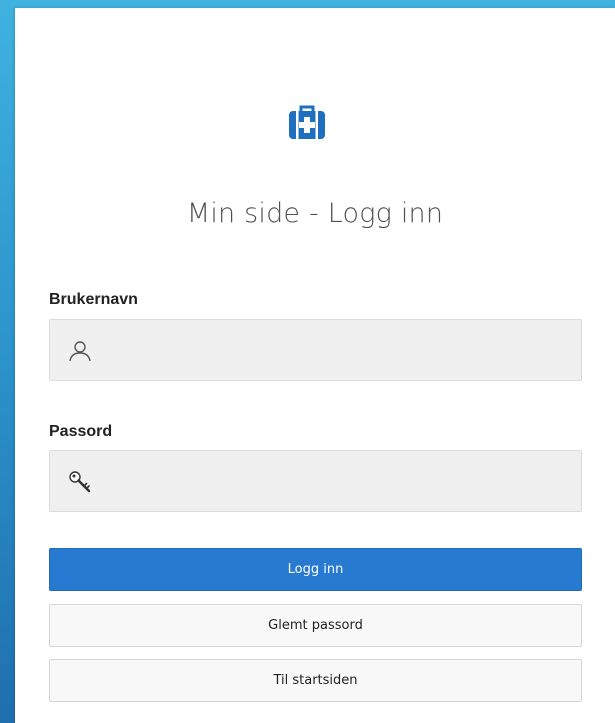 The height and width of the screenshot is (723, 615). I want to click on username-field, so click(315, 350).